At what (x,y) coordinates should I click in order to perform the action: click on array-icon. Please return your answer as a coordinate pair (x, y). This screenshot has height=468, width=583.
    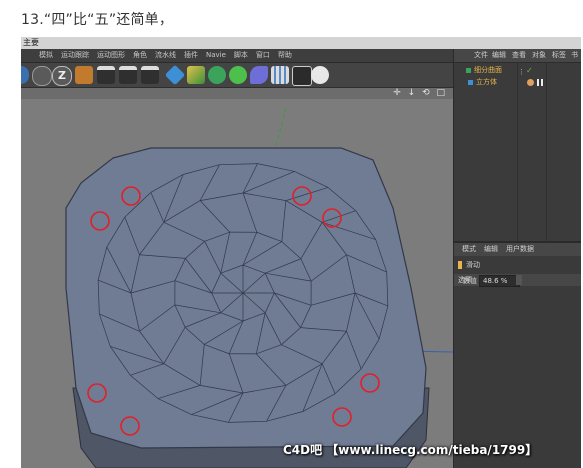
    Looking at the image, I should click on (238, 75).